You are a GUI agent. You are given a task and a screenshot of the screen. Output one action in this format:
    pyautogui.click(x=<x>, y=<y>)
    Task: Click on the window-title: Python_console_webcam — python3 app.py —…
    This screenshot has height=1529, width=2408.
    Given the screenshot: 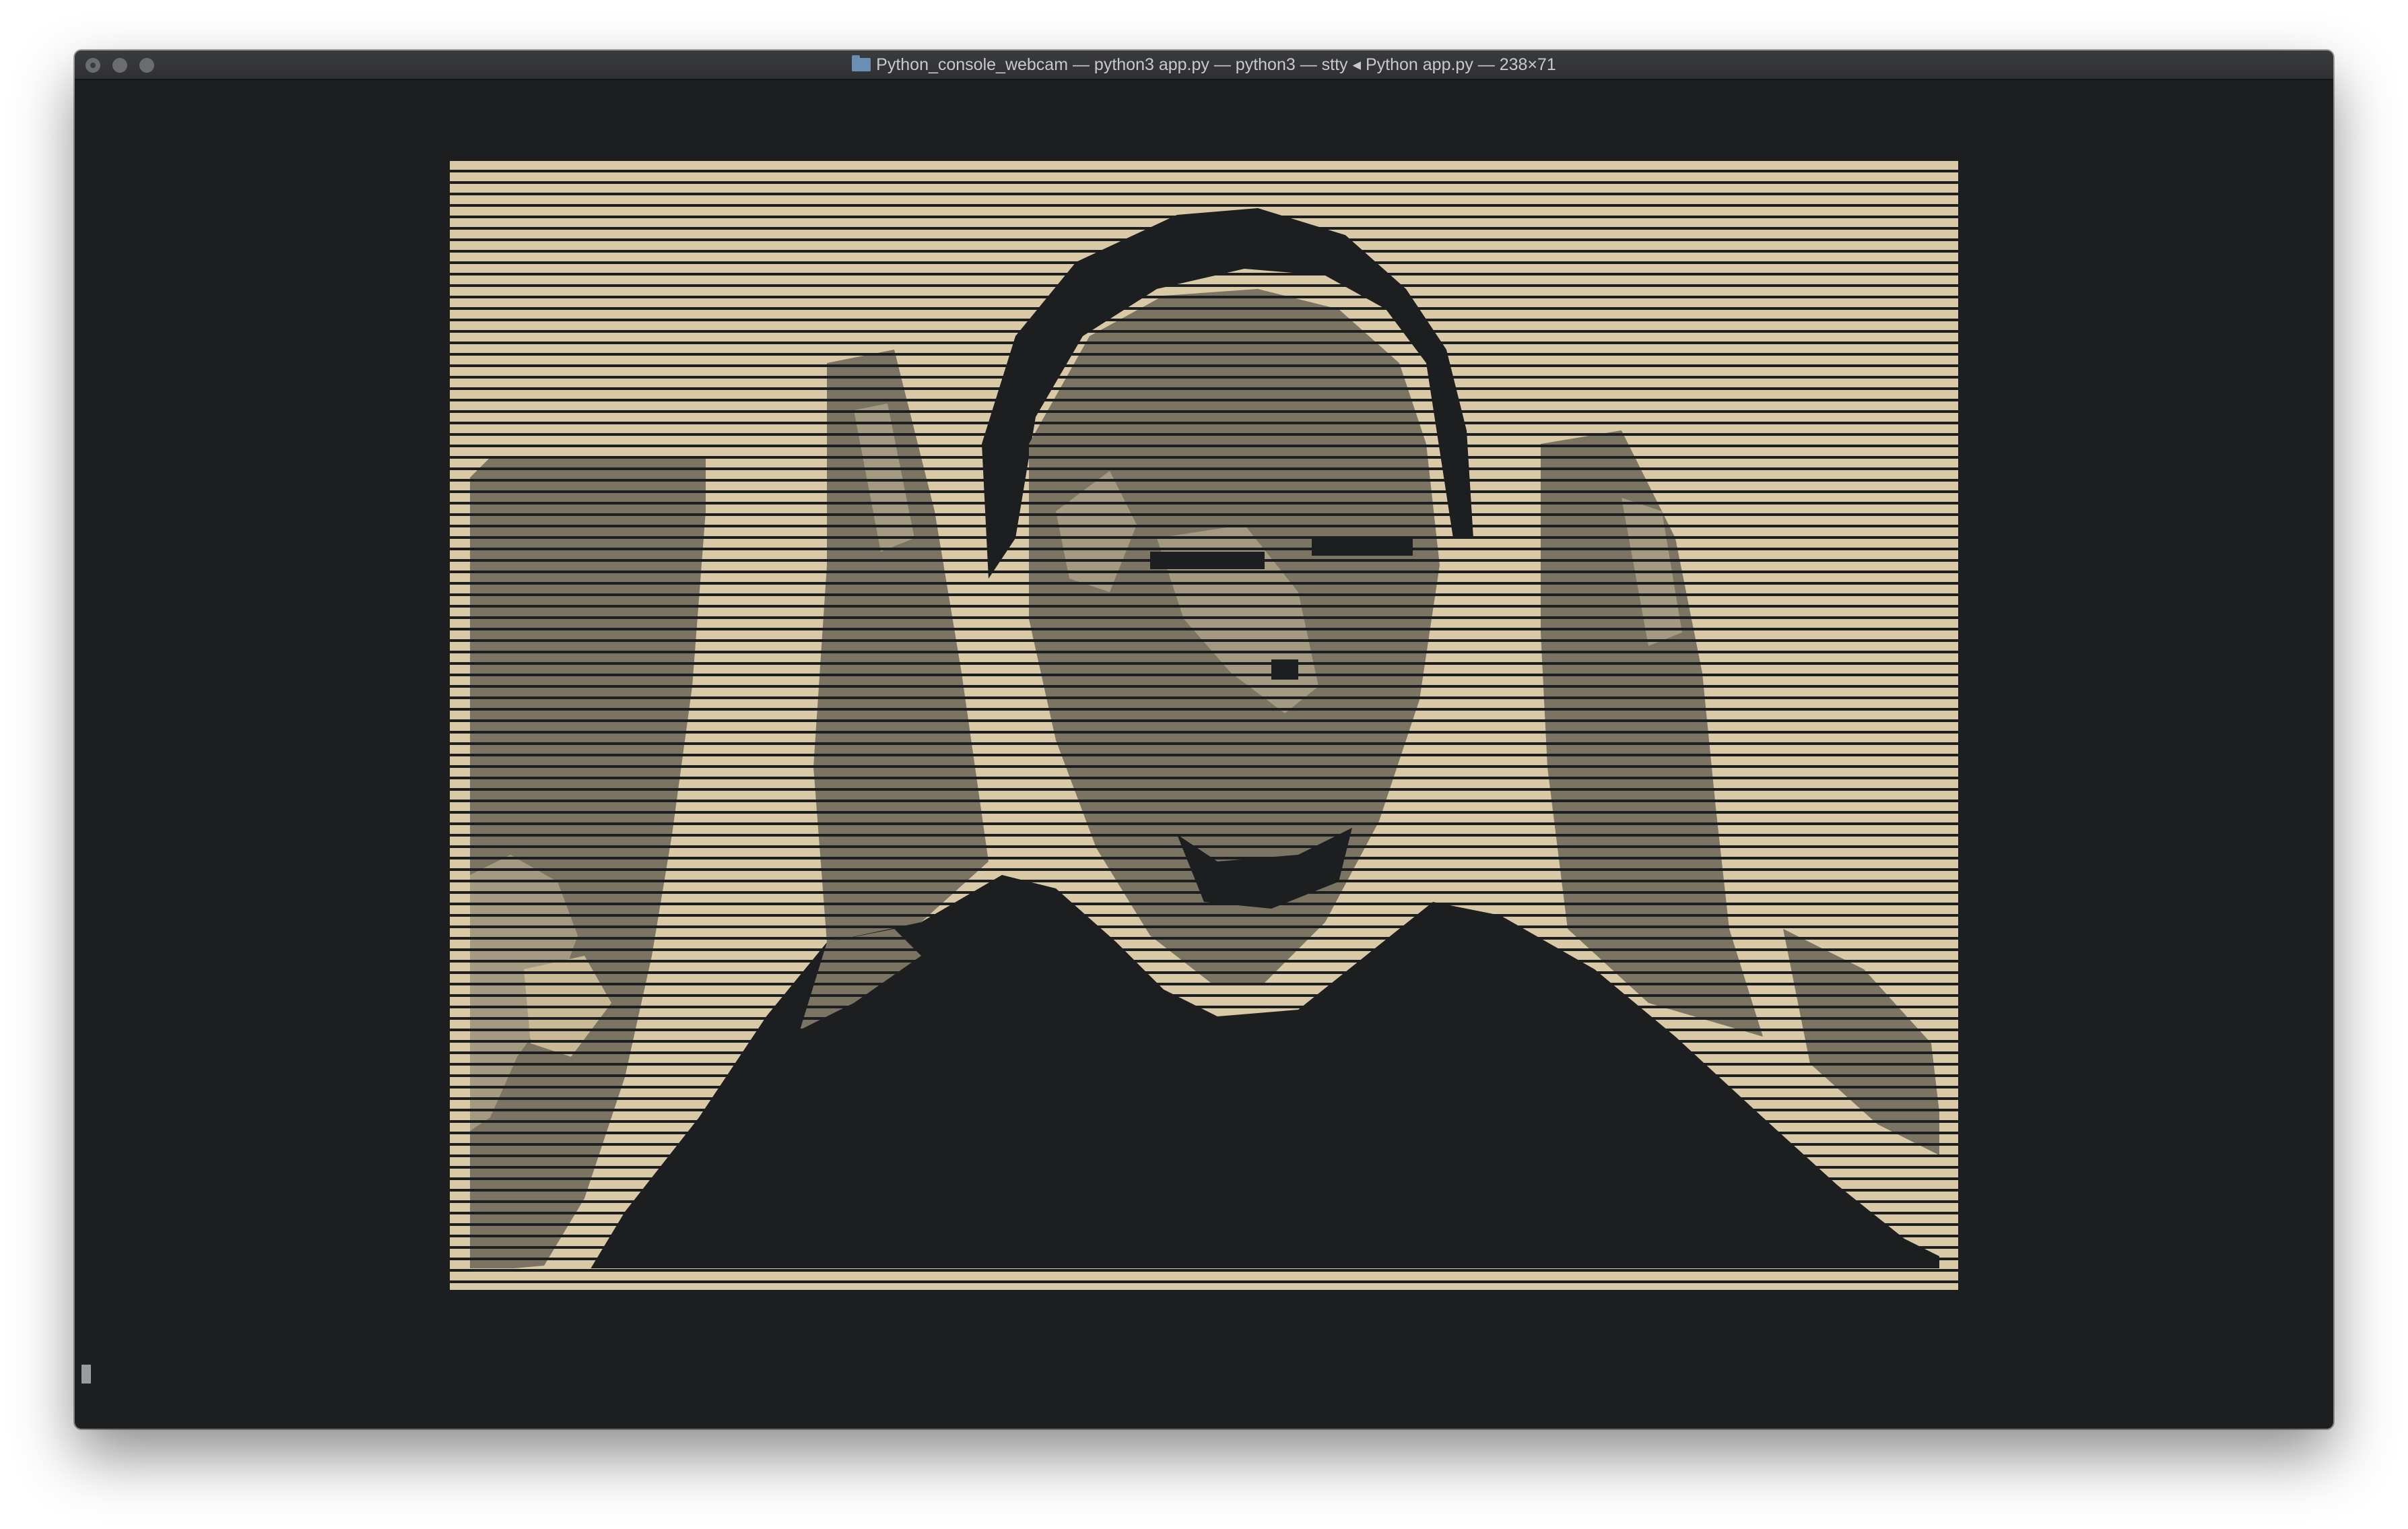 What is the action you would take?
    pyautogui.click(x=1216, y=64)
    